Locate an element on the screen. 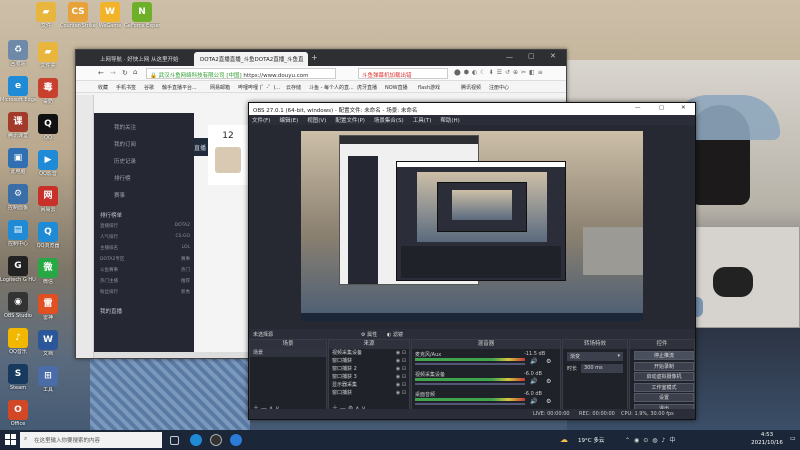 This screenshot has width=800, height=450. control-button: 设置 is located at coordinates (664, 397).